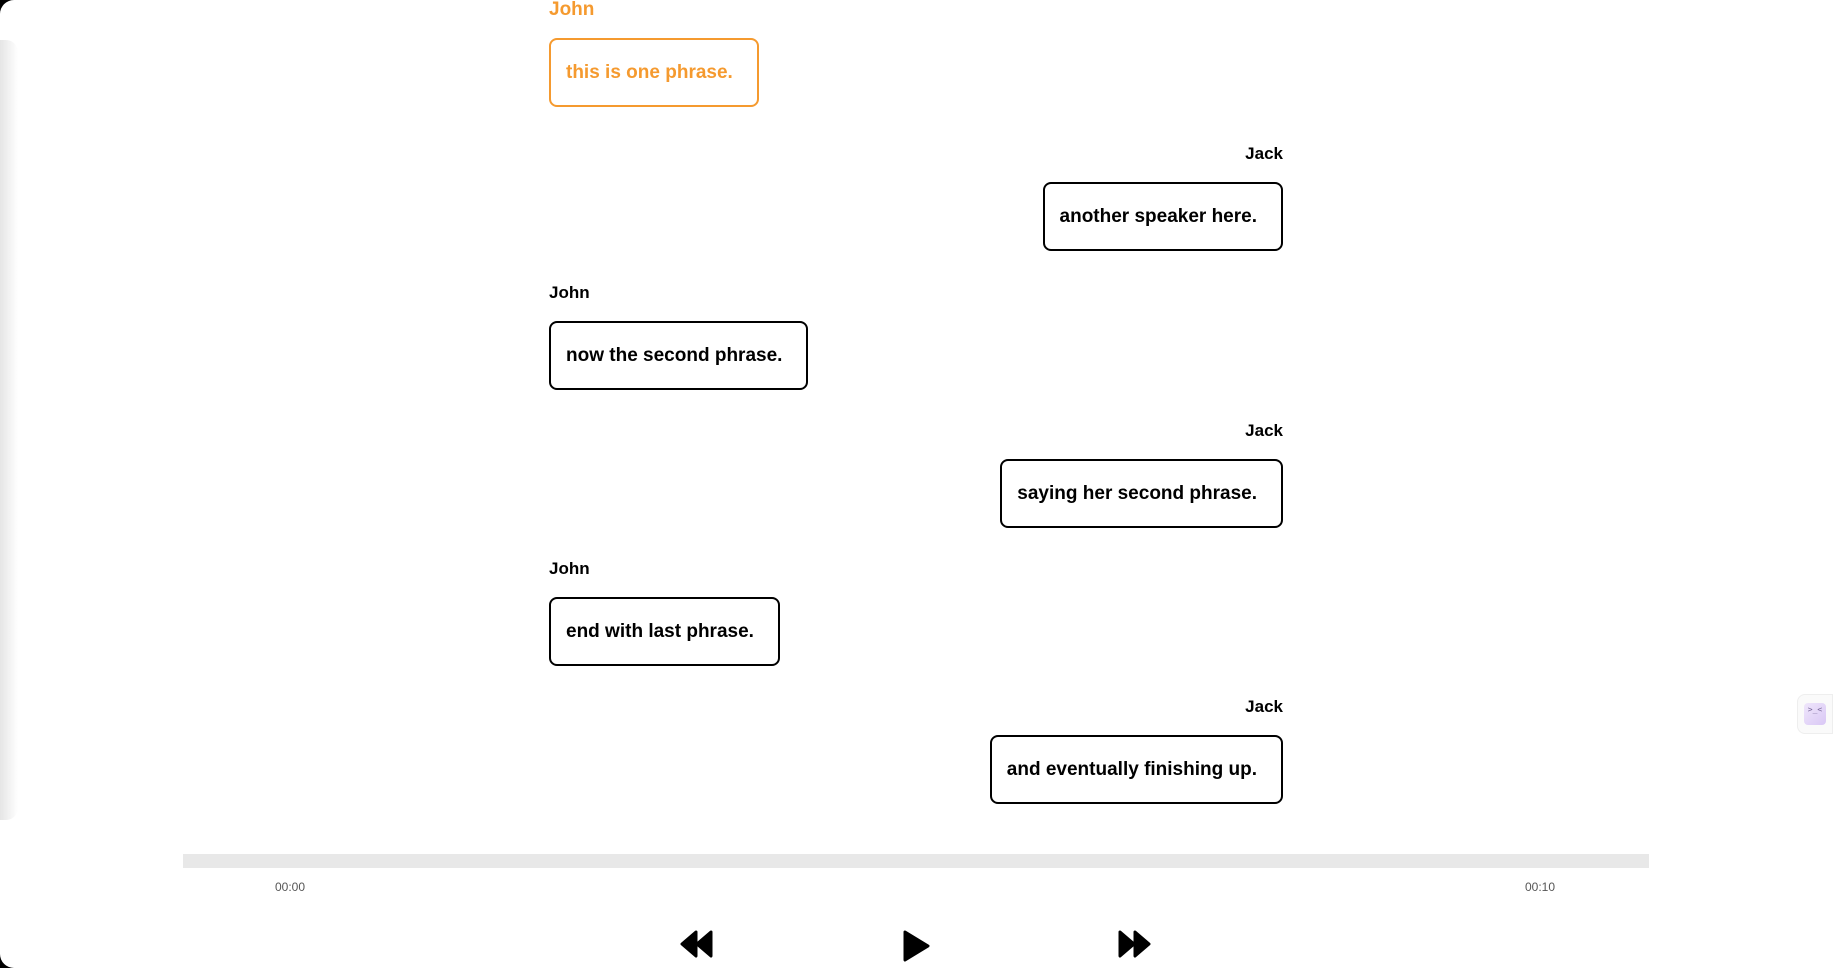 The image size is (1833, 968). I want to click on phrase-bubble: and eventually finishing up., so click(1136, 769).